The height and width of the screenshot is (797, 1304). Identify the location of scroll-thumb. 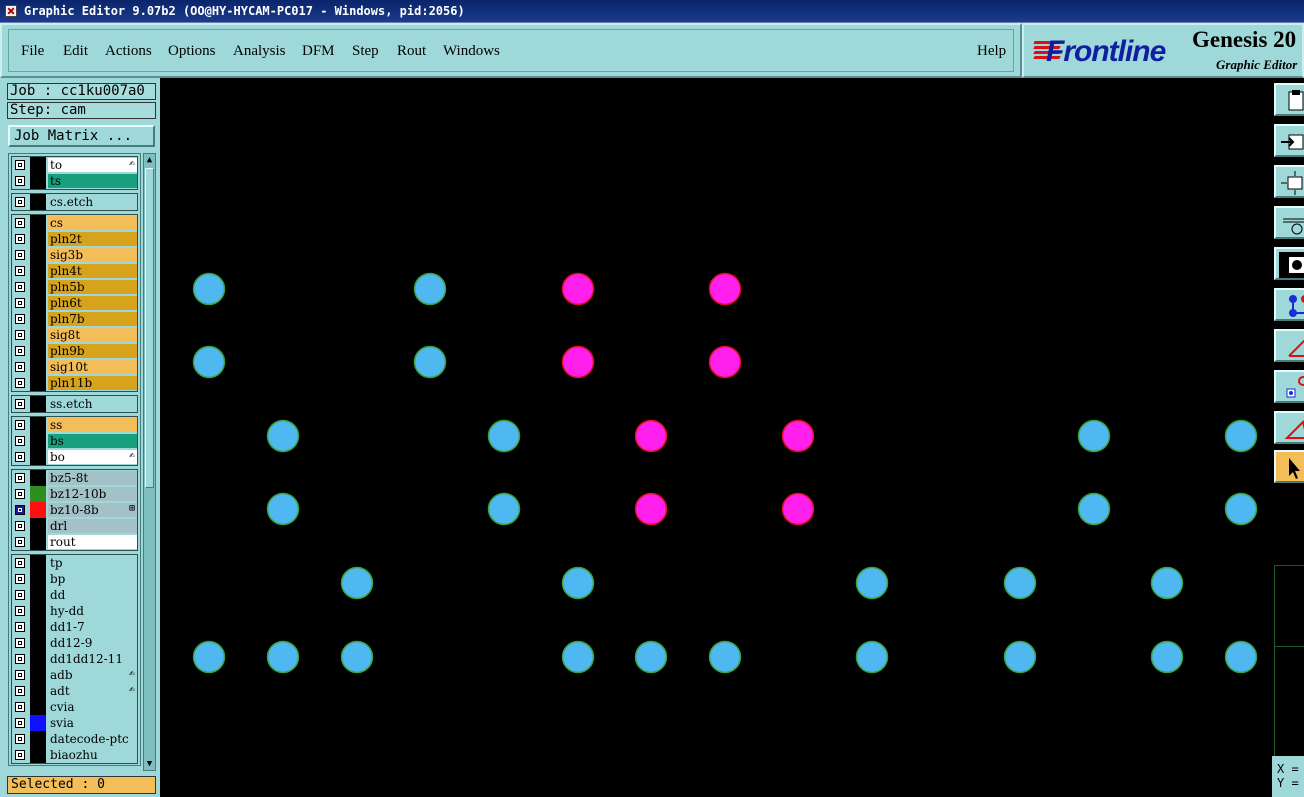
(149, 328).